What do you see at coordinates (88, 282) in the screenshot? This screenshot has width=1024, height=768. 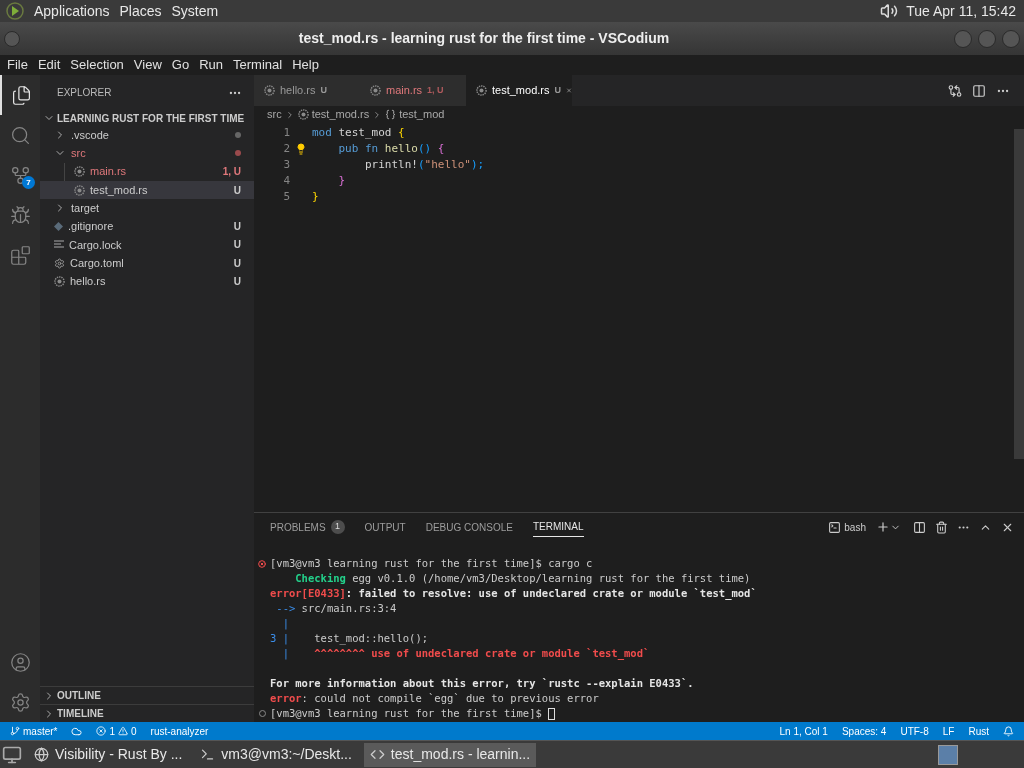 I see `file-name: hello.rs` at bounding box center [88, 282].